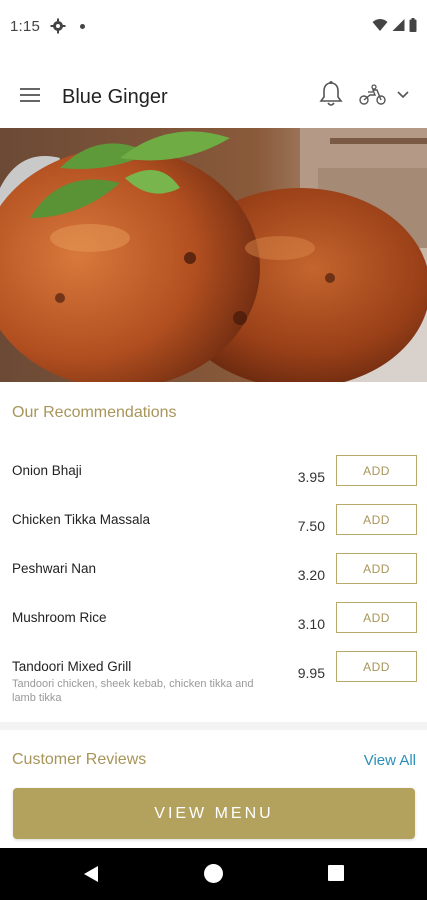  What do you see at coordinates (331, 94) in the screenshot?
I see `bell-icon` at bounding box center [331, 94].